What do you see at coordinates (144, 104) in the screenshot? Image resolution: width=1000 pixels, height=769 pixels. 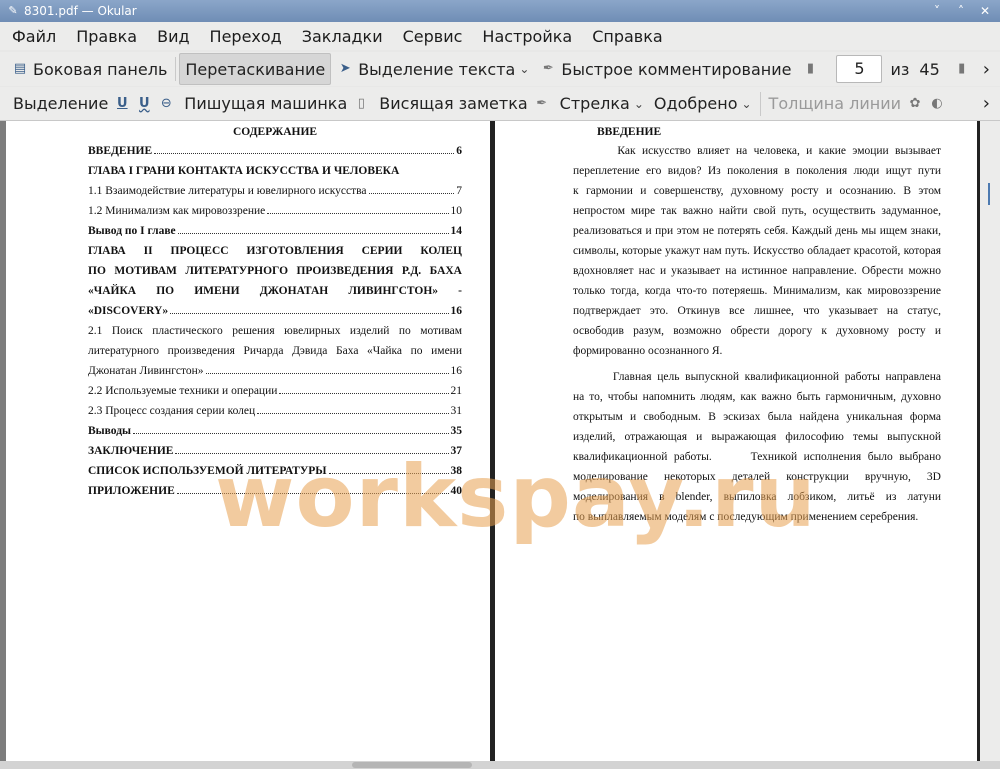 I see `squiggle-icon: U` at bounding box center [144, 104].